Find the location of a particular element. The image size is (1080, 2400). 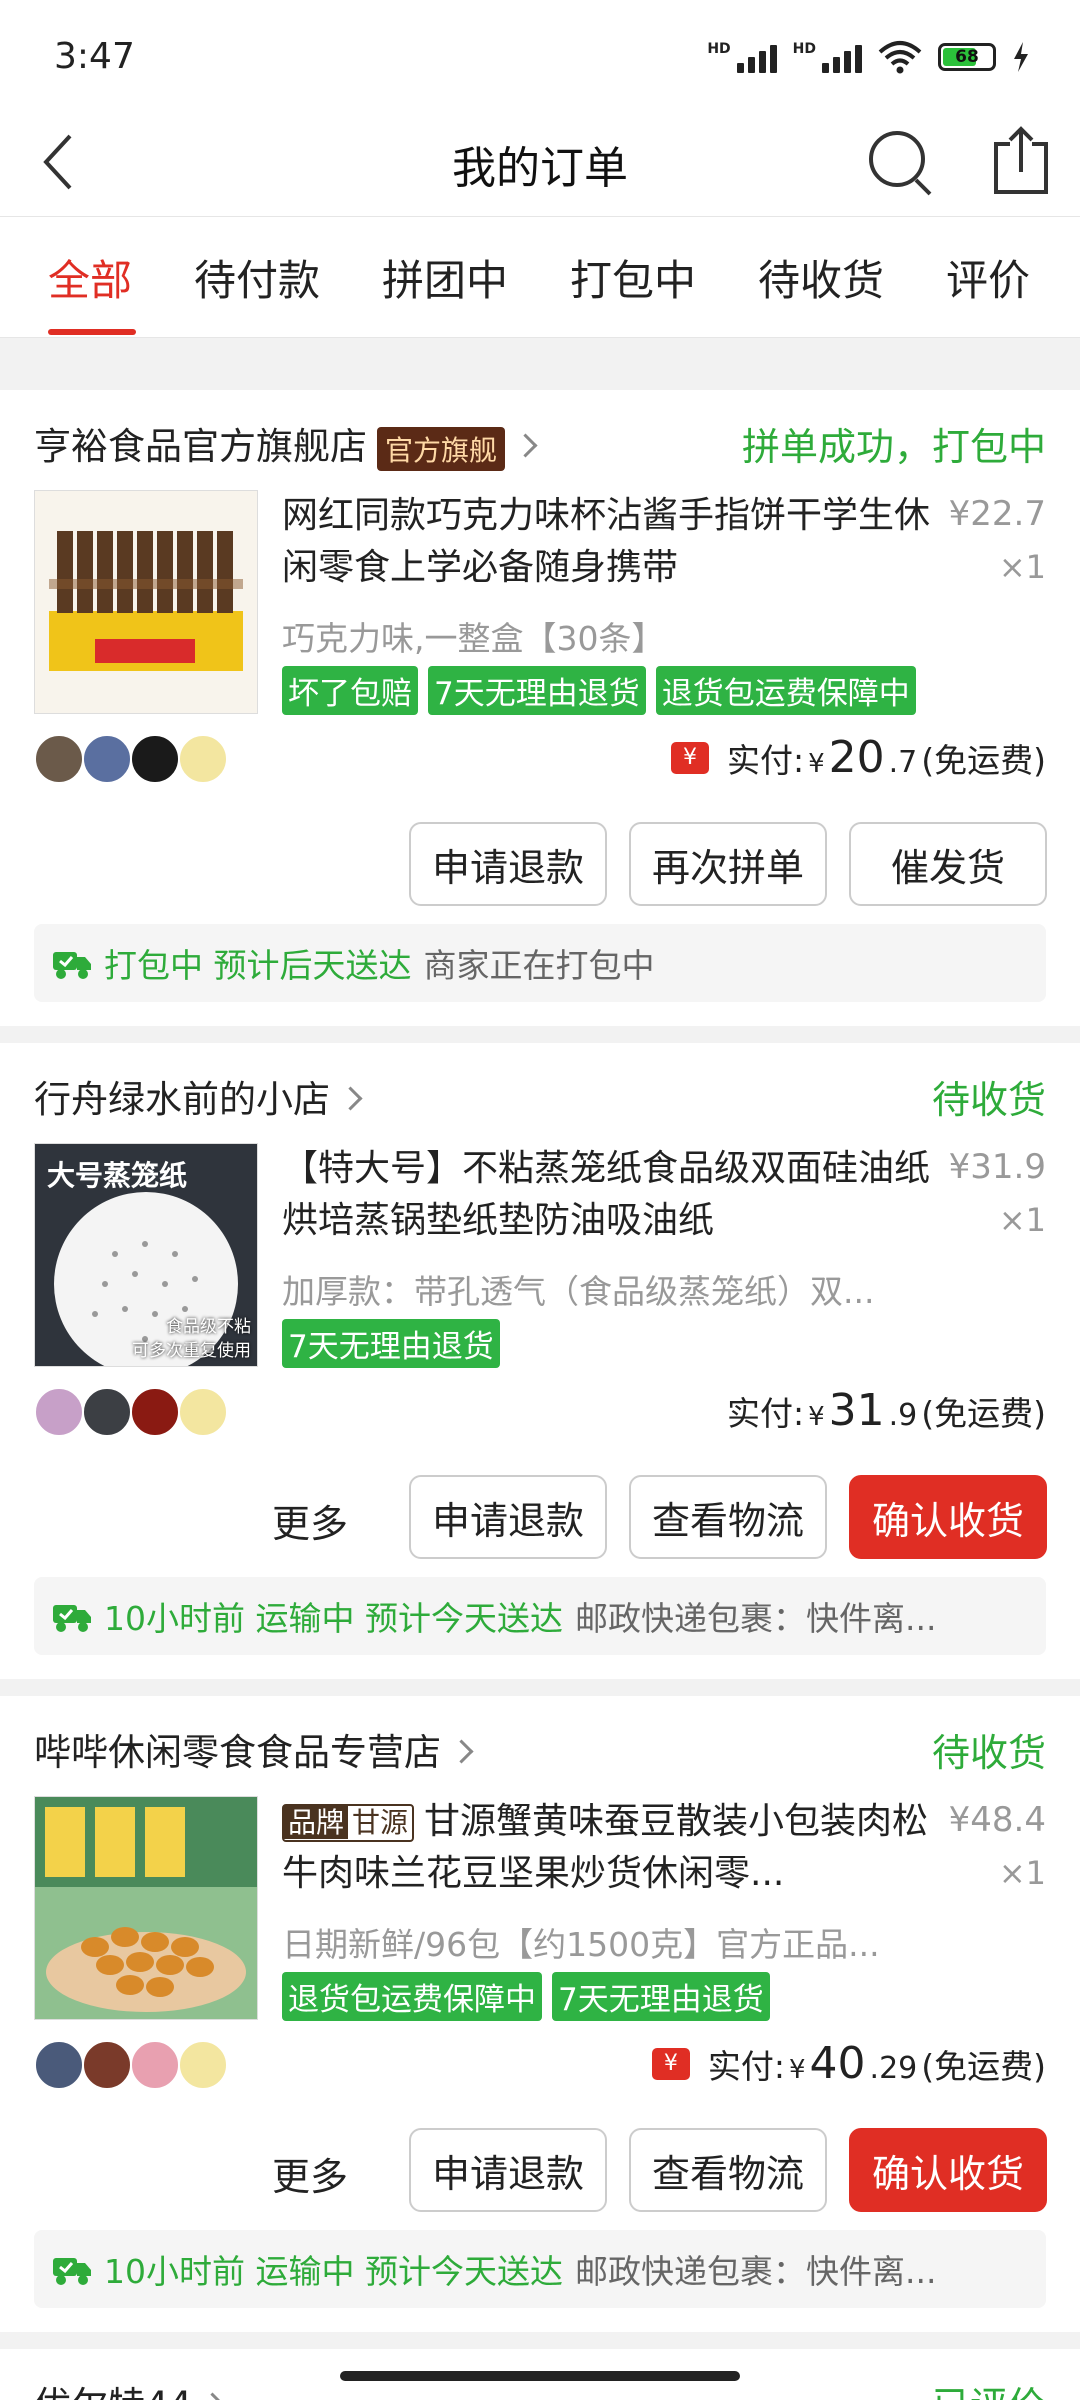

image-subcaption: 食品级不粘 is located at coordinates (208, 1327).